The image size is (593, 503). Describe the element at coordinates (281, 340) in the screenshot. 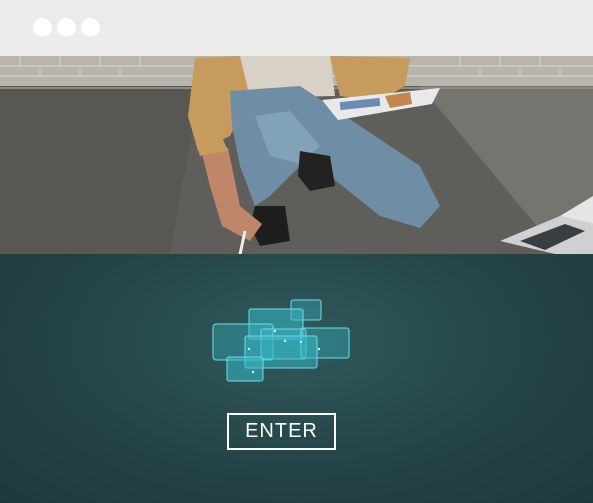

I see `stacked-screens-icon` at that location.